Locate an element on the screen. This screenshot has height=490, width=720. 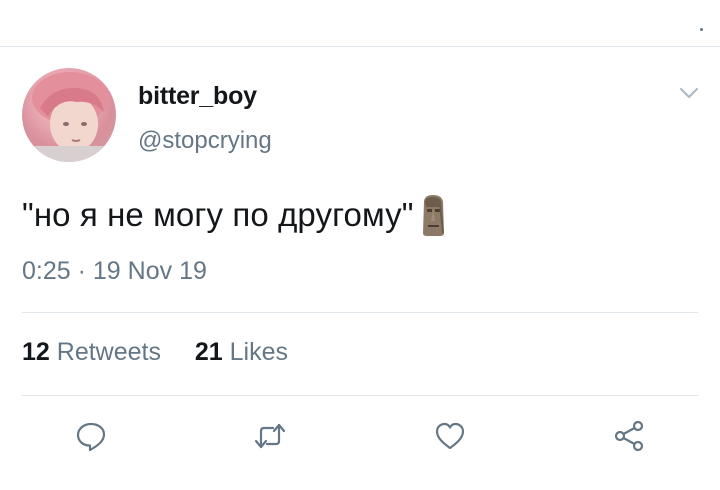
author-handle: @stopcrying is located at coordinates (205, 141).